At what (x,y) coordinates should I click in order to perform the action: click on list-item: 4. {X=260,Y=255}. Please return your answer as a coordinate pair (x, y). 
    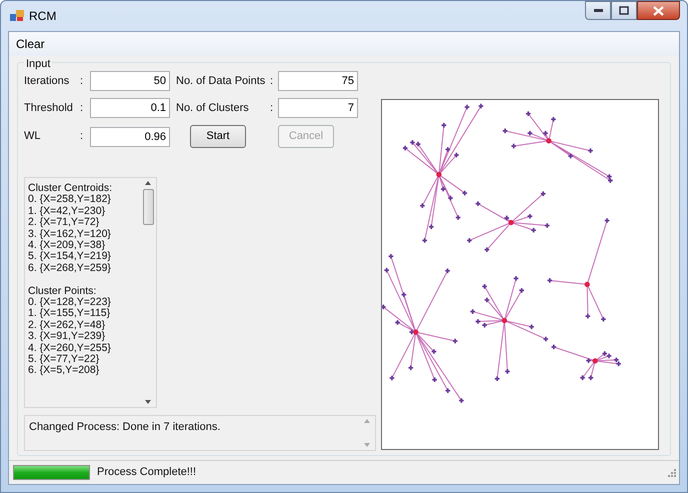
    Looking at the image, I should click on (84, 348).